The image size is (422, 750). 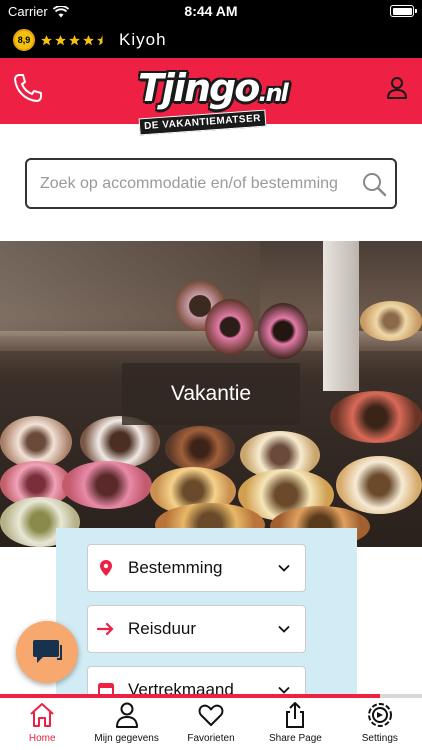 What do you see at coordinates (143, 39) in the screenshot?
I see `kiyoh-label: Kiyoh` at bounding box center [143, 39].